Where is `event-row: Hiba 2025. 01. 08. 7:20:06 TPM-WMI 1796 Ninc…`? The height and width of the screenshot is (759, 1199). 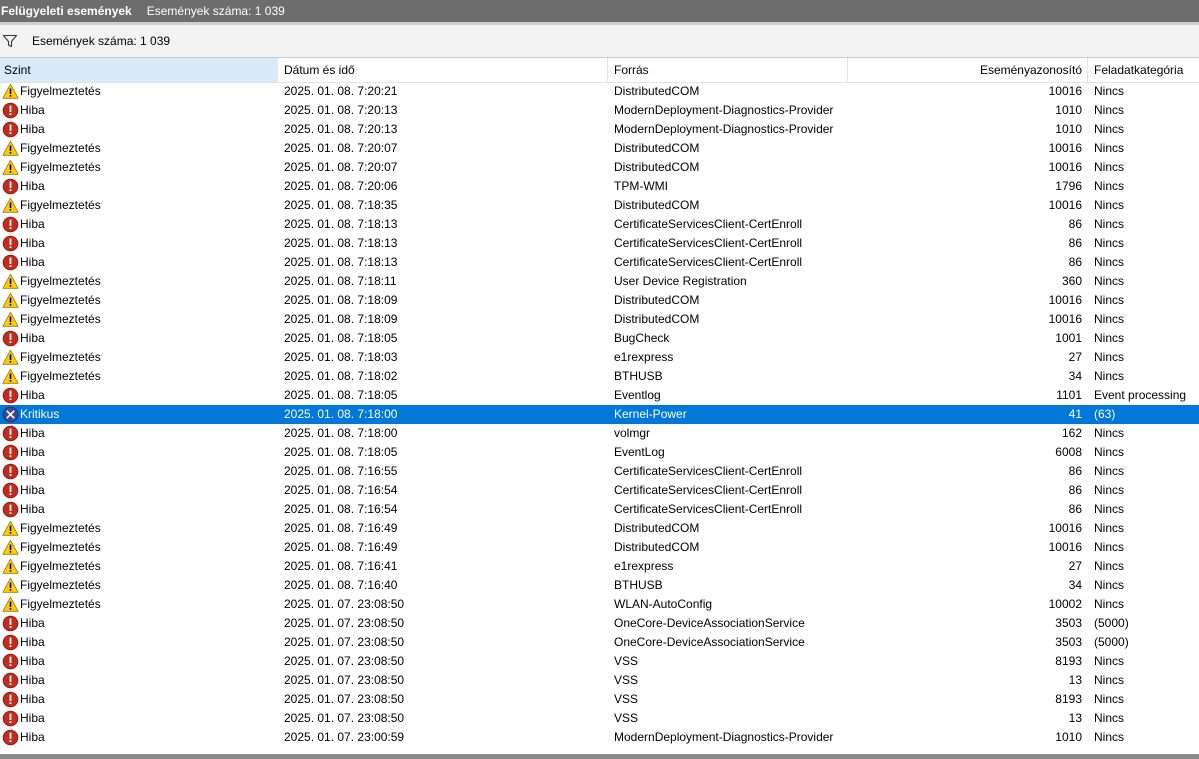
event-row: Hiba 2025. 01. 08. 7:20:06 TPM-WMI 1796 Ninc… is located at coordinates (599, 186).